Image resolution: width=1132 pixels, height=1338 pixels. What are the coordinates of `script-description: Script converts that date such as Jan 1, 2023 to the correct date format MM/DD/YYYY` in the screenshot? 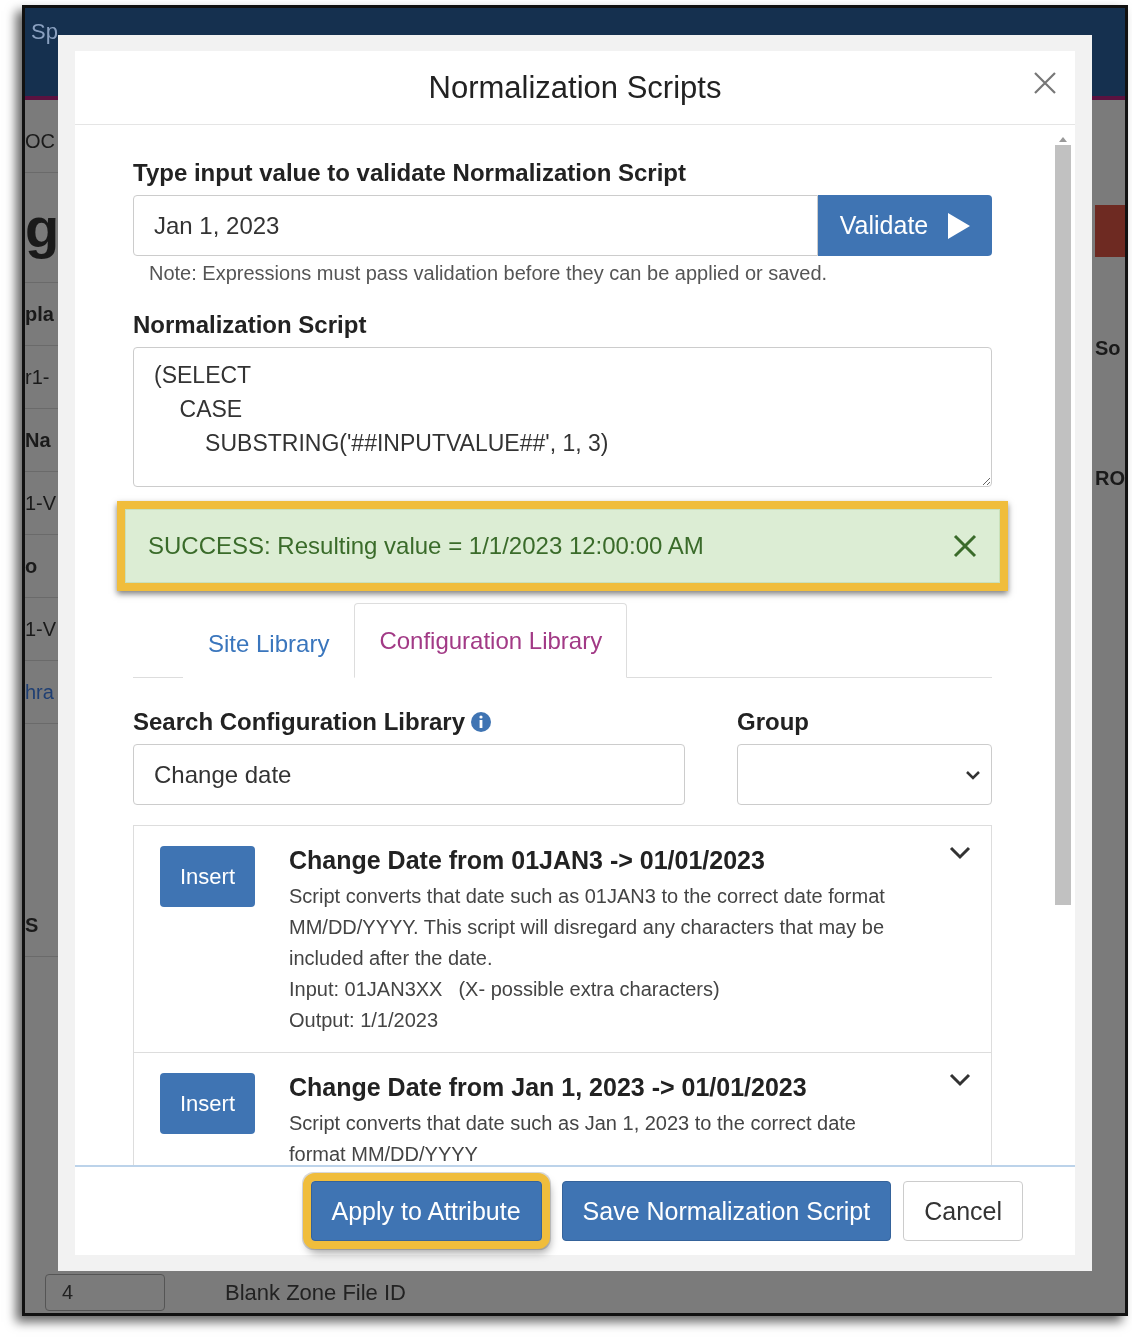 It's located at (573, 1138).